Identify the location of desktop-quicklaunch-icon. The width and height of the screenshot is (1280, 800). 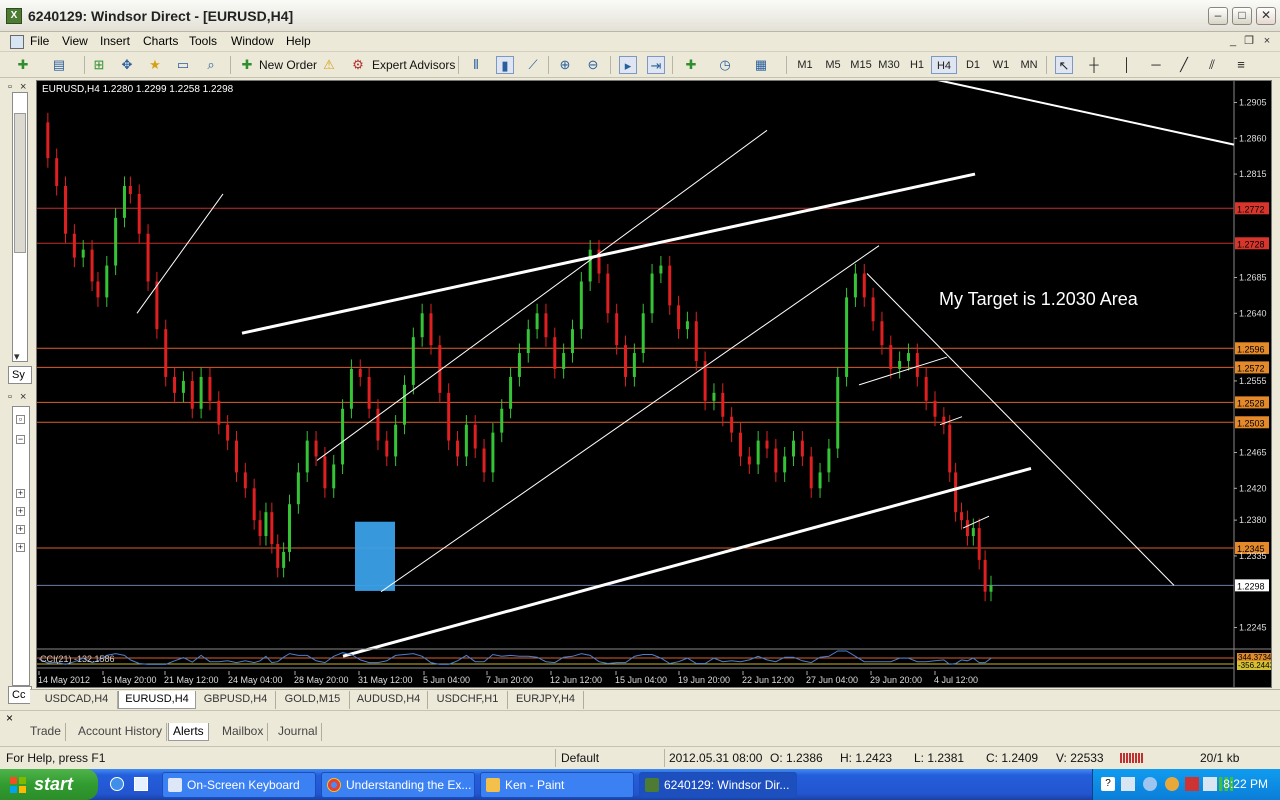
(141, 784).